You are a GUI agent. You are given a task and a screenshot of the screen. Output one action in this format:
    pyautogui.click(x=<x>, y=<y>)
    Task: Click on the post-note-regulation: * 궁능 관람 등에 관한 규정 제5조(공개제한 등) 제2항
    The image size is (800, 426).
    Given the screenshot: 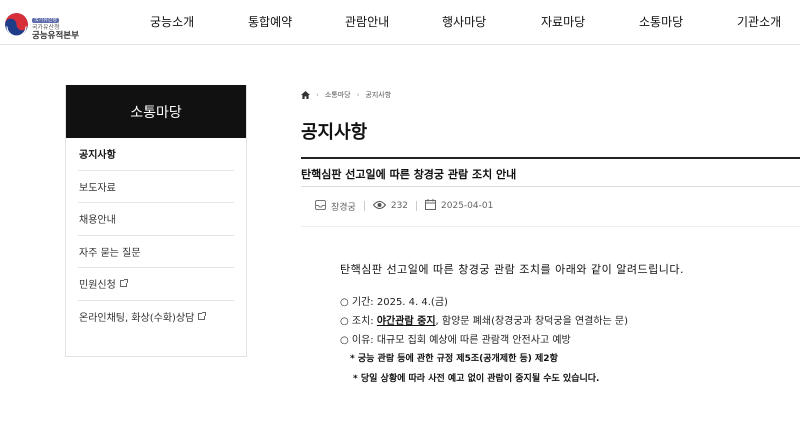 What is the action you would take?
    pyautogui.click(x=454, y=359)
    